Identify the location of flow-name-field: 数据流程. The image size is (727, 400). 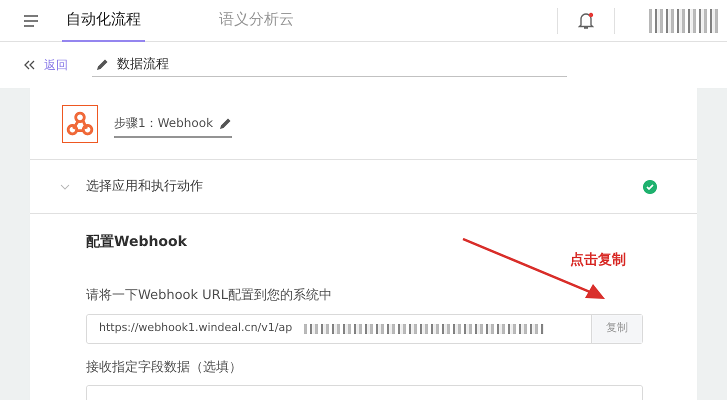
(329, 65).